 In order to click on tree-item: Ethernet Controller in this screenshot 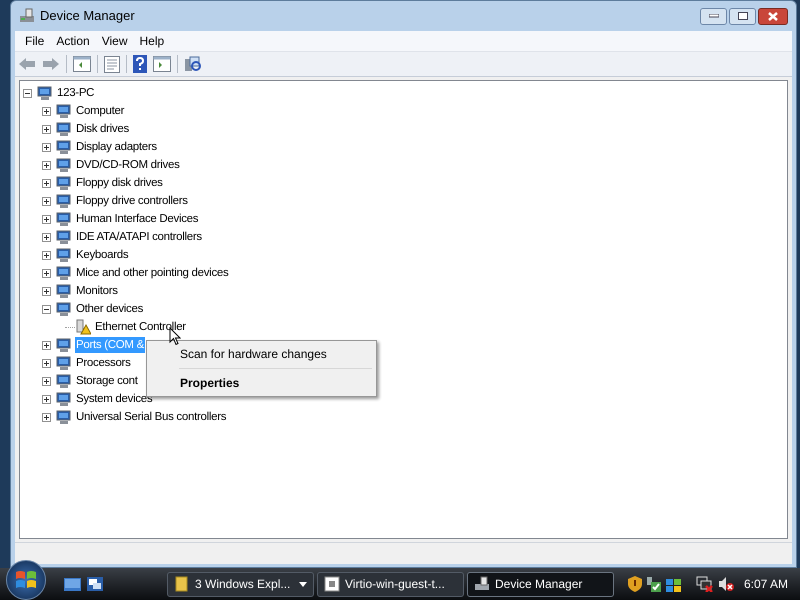, I will do `click(140, 327)`.